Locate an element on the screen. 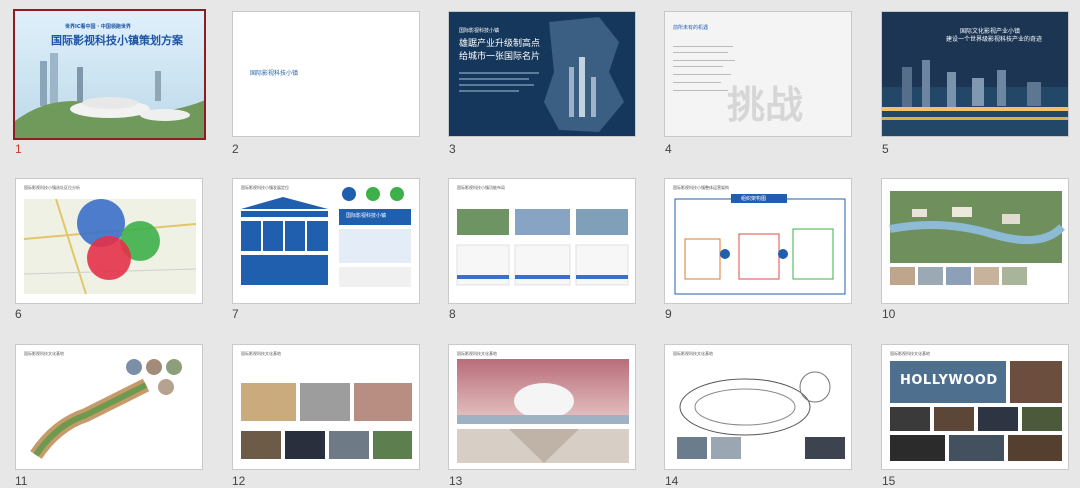  slide-kicker: 国际影视科技小镇 is located at coordinates (479, 31).